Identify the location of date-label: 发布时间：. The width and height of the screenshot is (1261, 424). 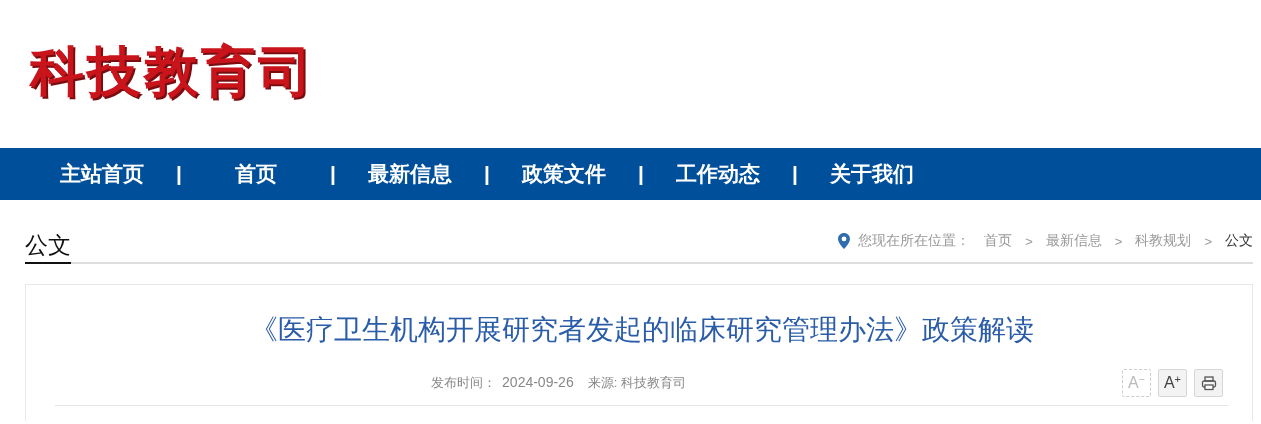
(464, 382).